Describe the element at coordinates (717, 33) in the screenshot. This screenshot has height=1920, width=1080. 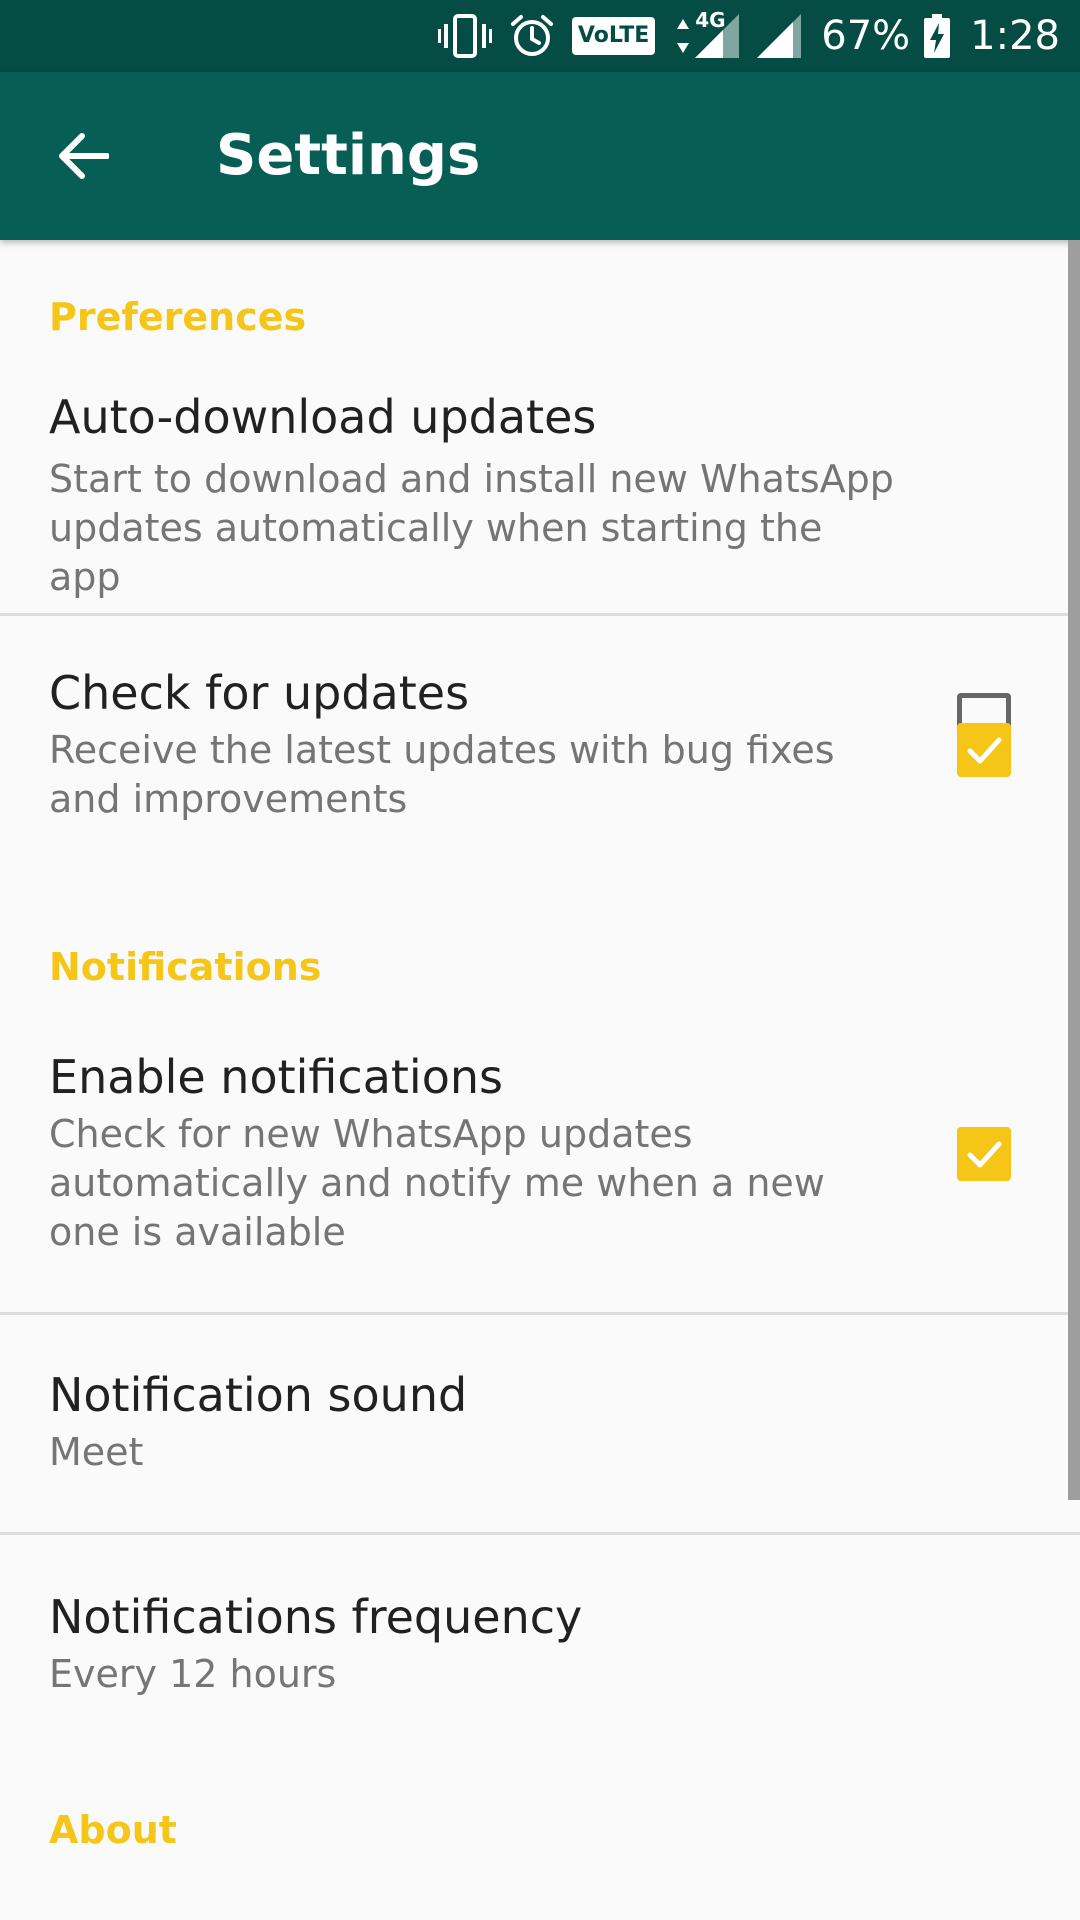
I see `signal-4g-icon: 4G` at that location.